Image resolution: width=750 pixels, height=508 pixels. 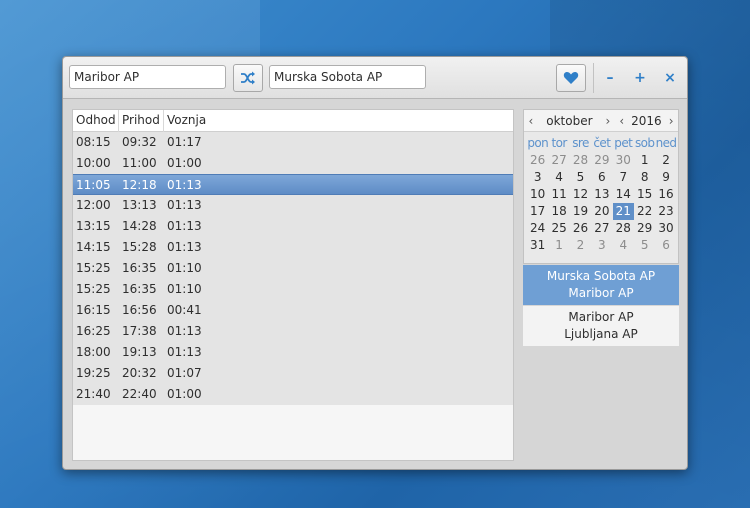 What do you see at coordinates (601, 211) in the screenshot?
I see `calendar-day: 20` at bounding box center [601, 211].